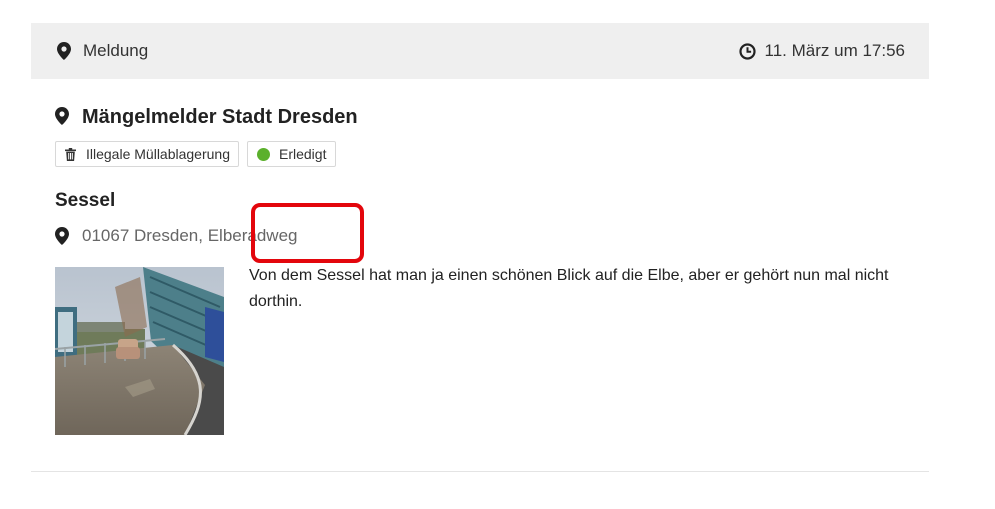 Image resolution: width=995 pixels, height=509 pixels. Describe the element at coordinates (747, 51) in the screenshot. I see `clock-icon` at that location.